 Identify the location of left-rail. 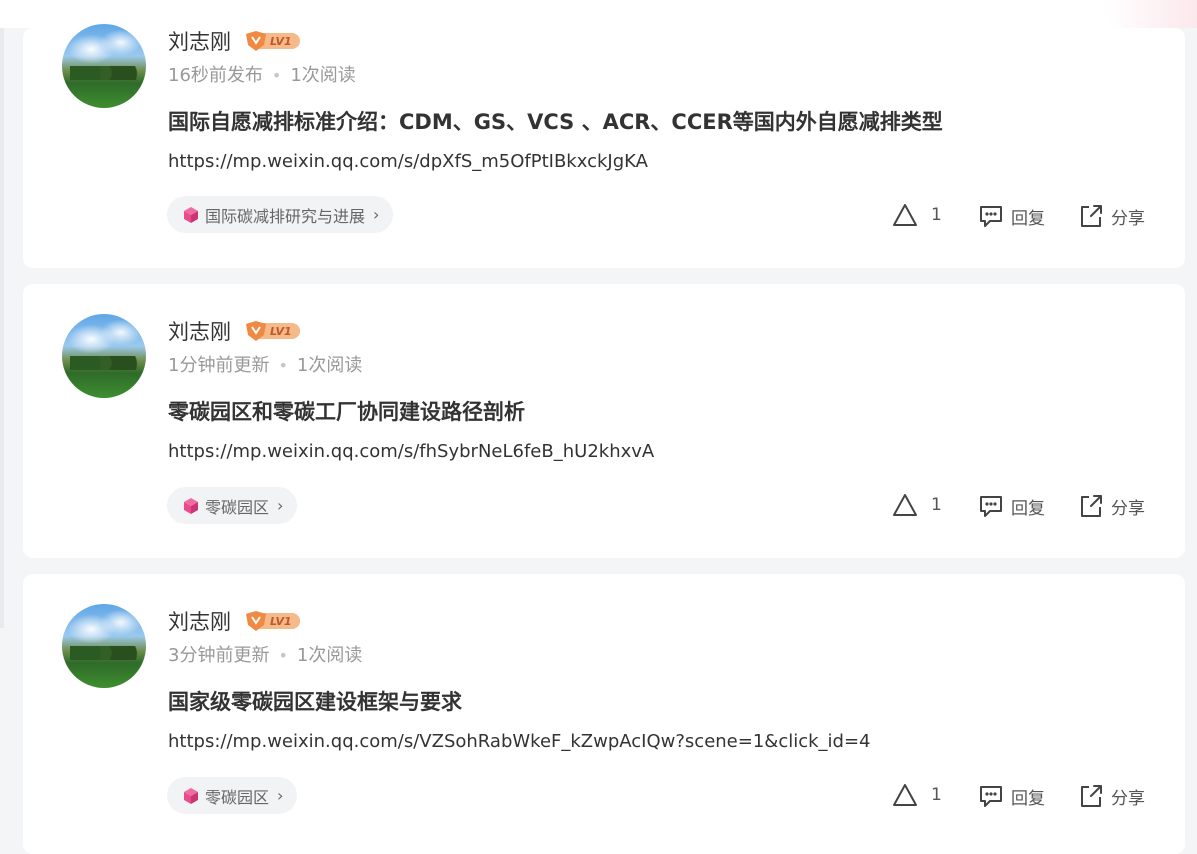
(2, 328).